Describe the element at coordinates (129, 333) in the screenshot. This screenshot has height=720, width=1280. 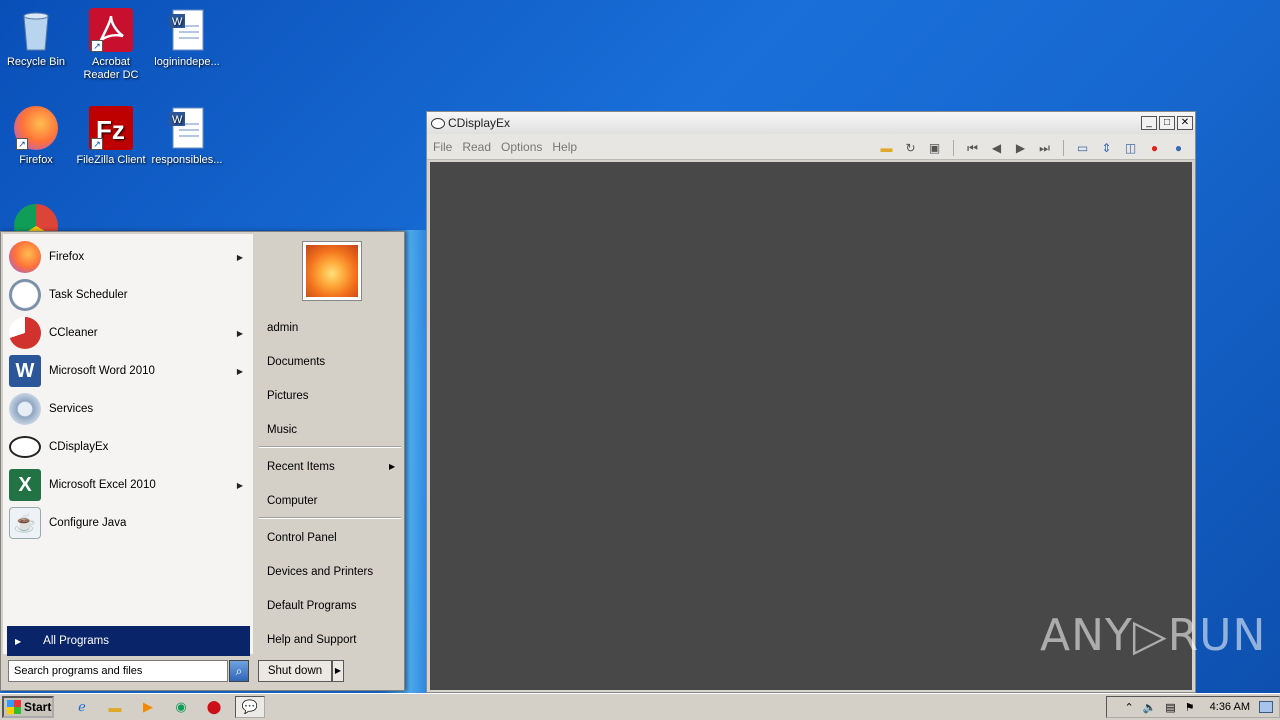
I see `program-ccleaner: CCleaner ▶` at that location.